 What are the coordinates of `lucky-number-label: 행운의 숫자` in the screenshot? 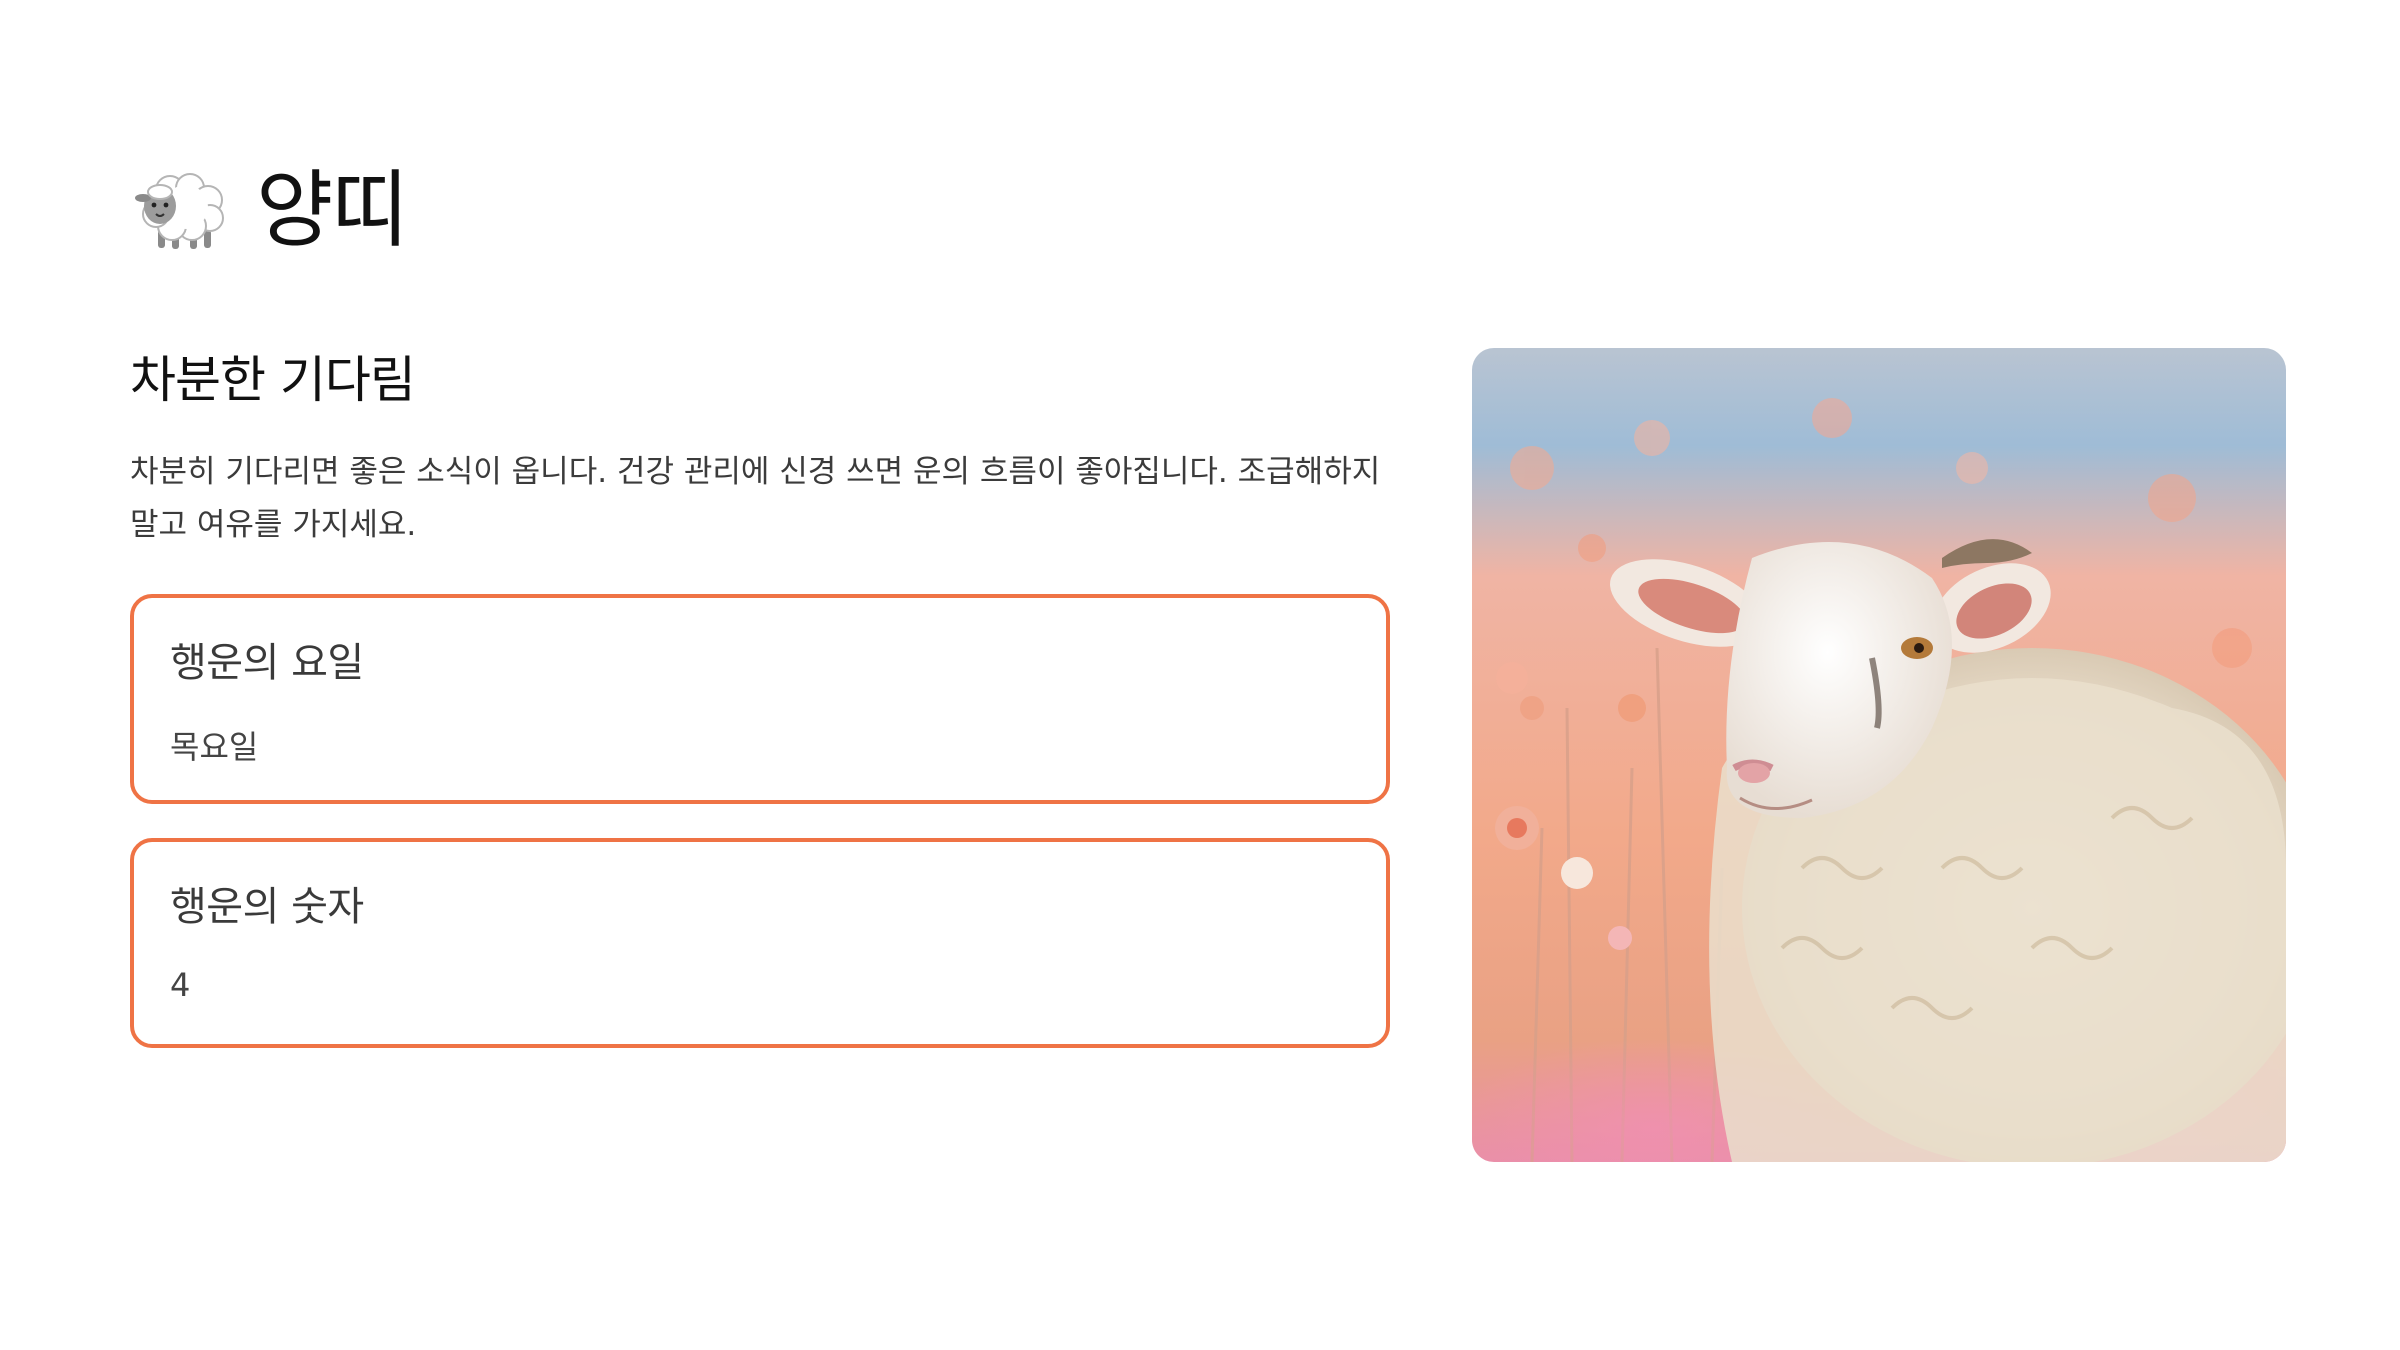 It's located at (267, 907).